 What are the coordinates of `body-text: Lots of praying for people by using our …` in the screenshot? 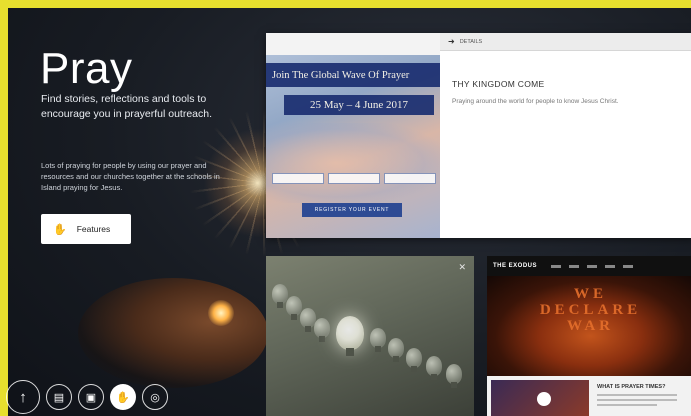 It's located at (130, 176).